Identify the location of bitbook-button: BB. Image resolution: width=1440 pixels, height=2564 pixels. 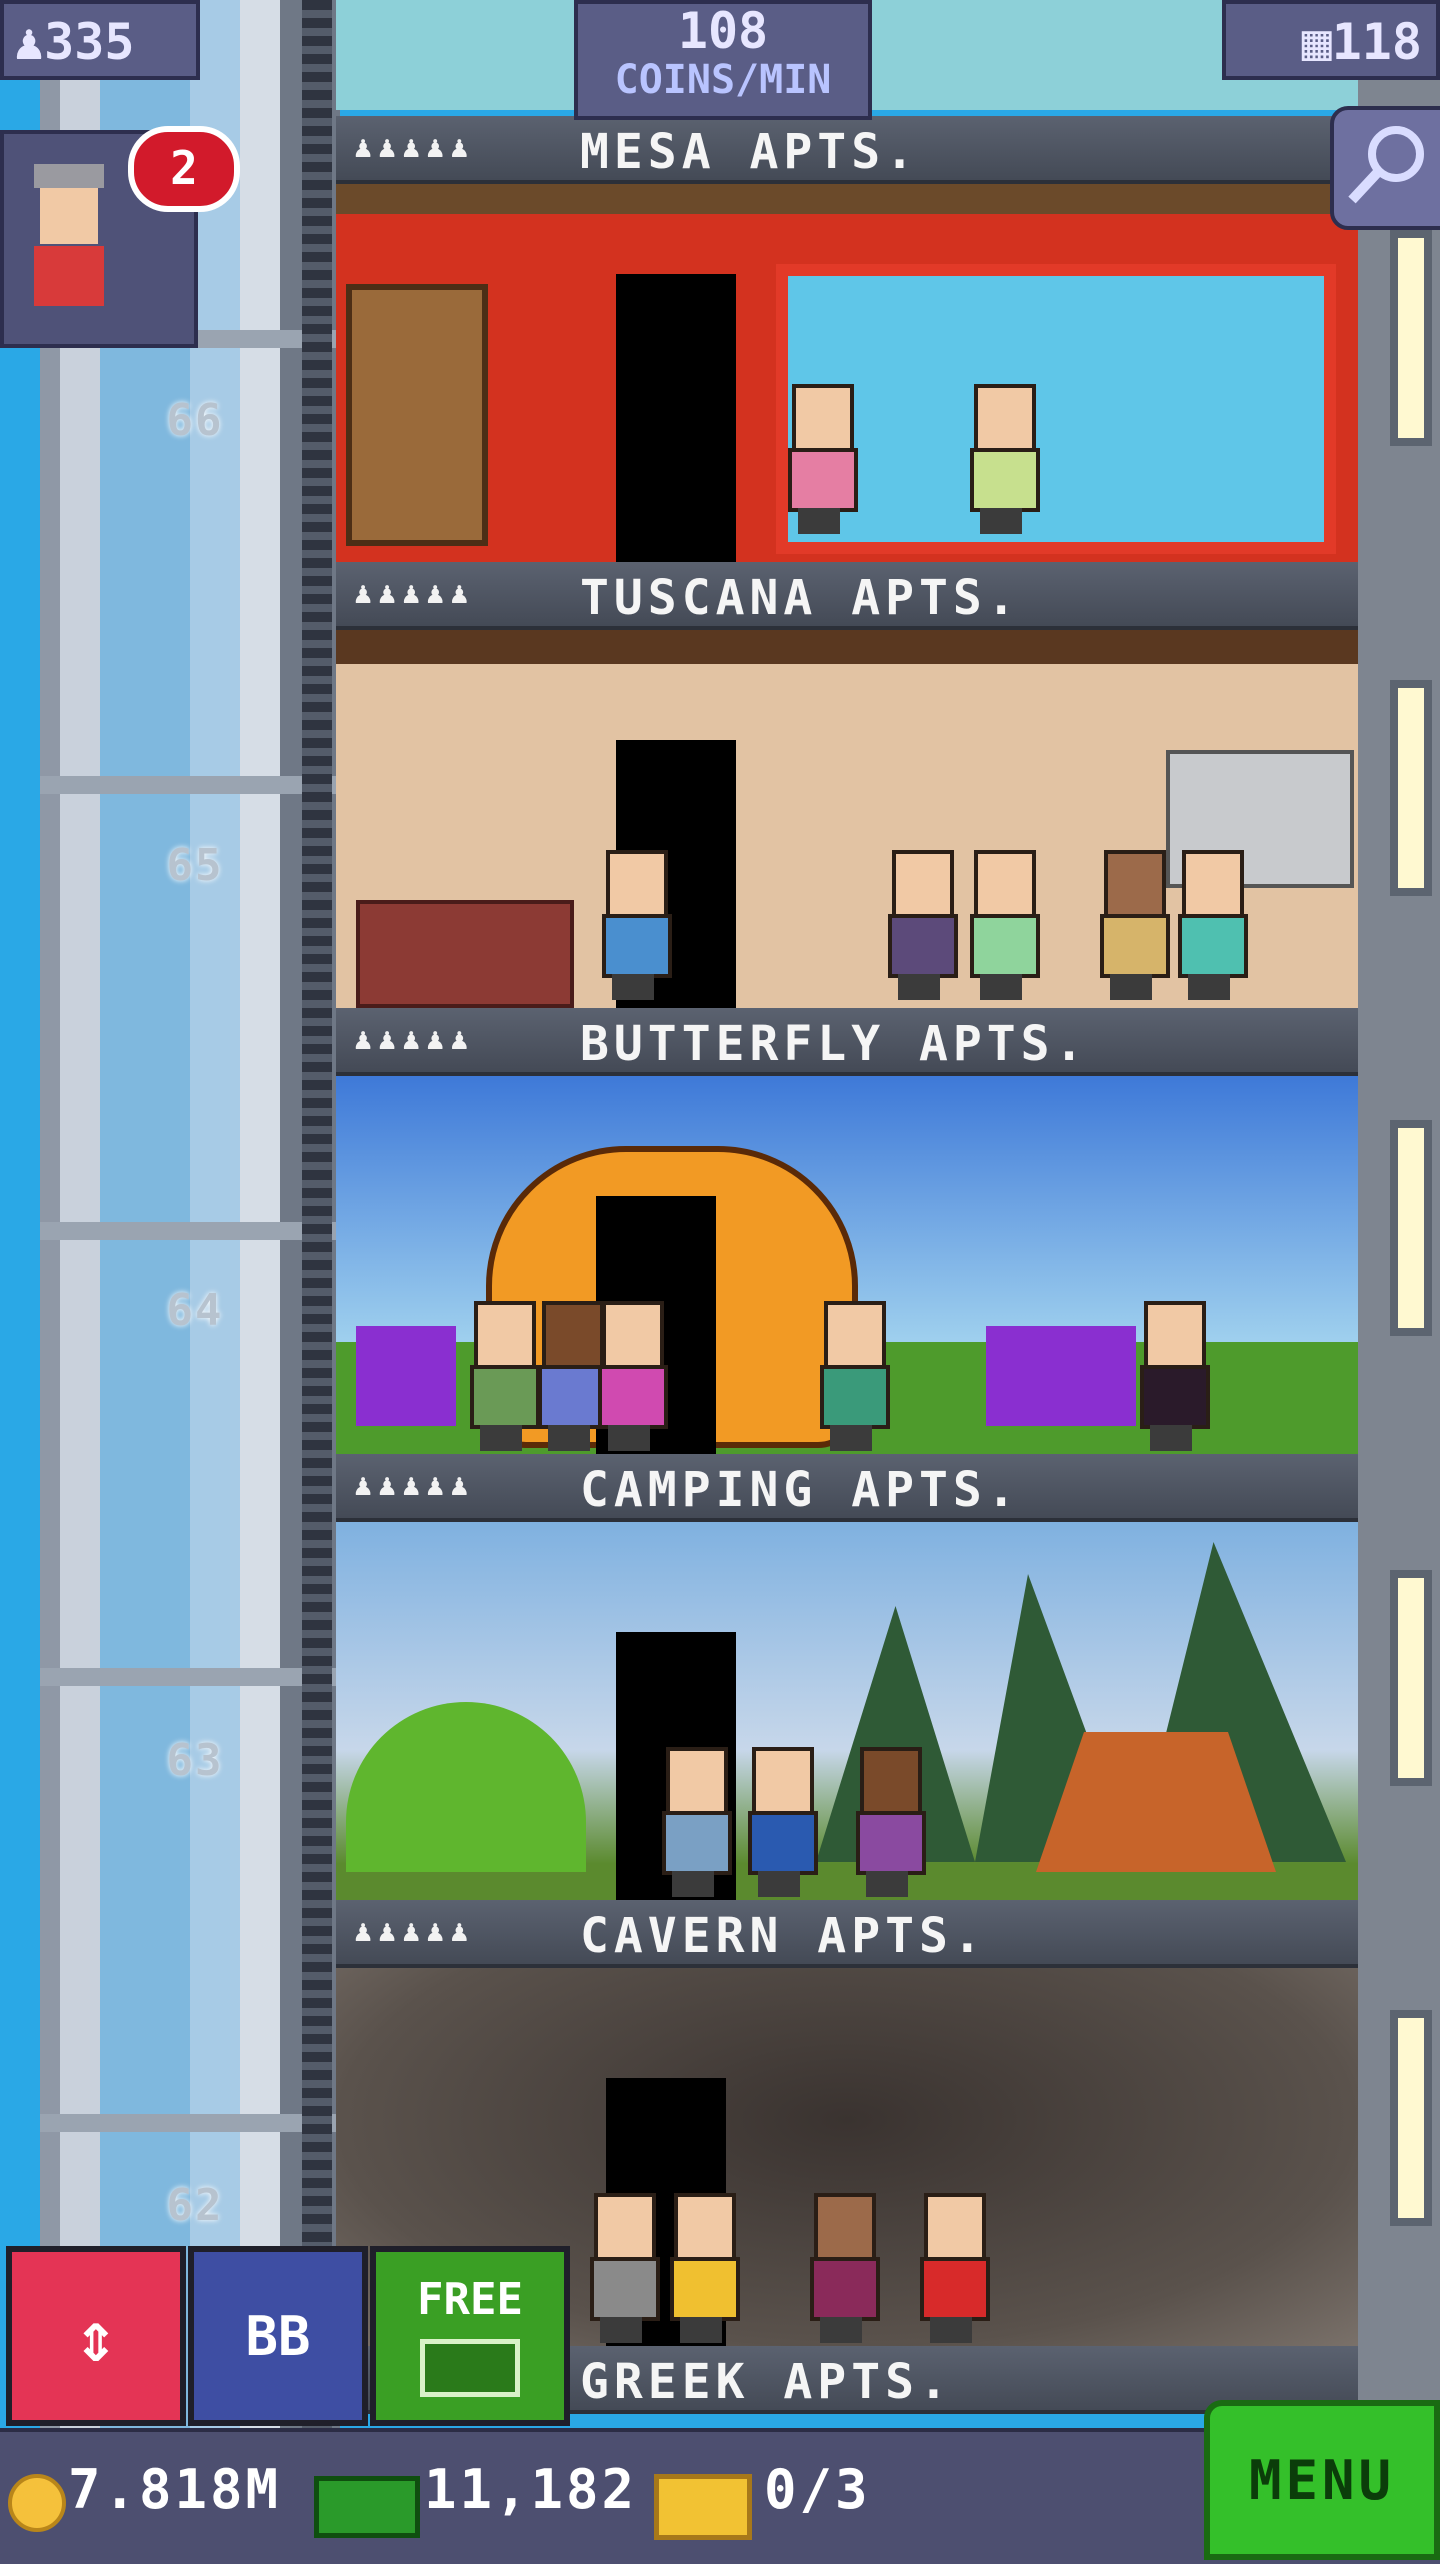
(278, 2336).